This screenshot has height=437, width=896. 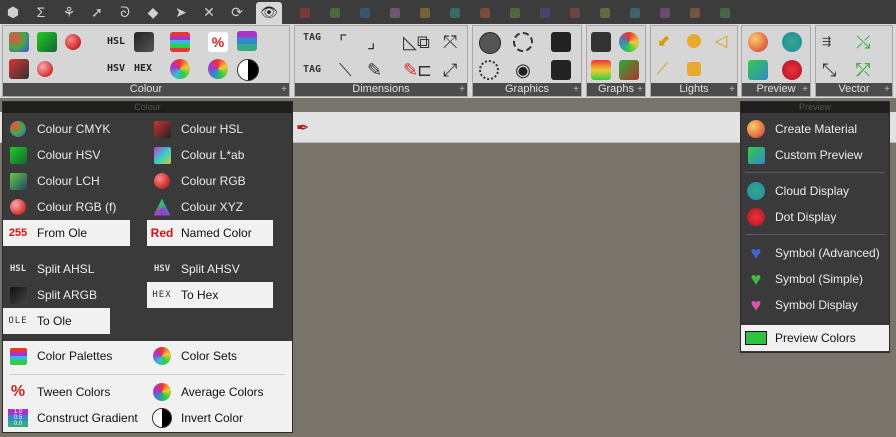 I want to click on gradient-icon, so click(x=247, y=41).